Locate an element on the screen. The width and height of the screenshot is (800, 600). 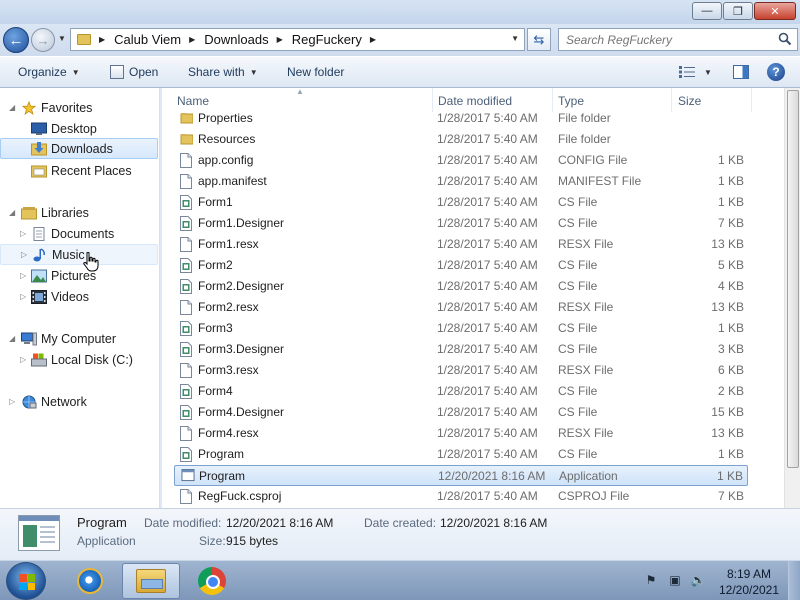
maximize-button: ❐ is located at coordinates (738, 11).